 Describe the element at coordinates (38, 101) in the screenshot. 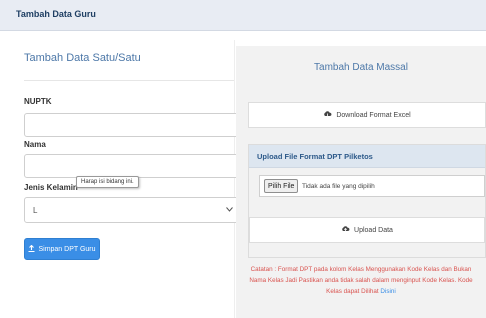

I see `nuptk-label: NUPTK` at that location.